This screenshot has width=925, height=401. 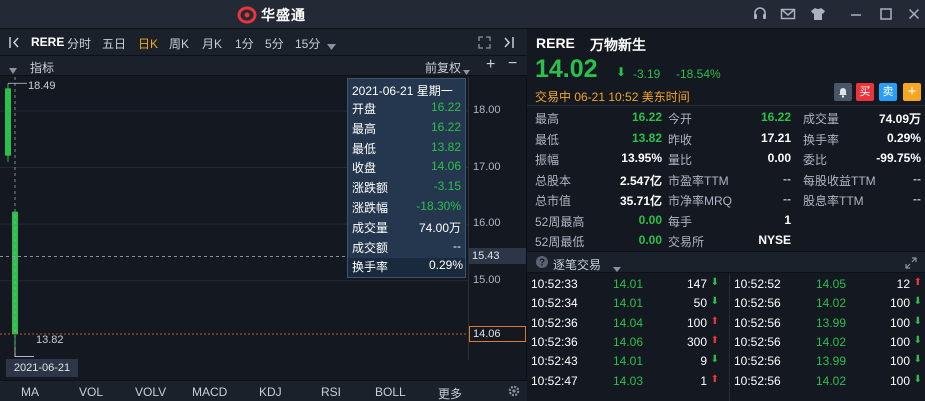 I want to click on tab-monthly-k: 月K, so click(x=212, y=43).